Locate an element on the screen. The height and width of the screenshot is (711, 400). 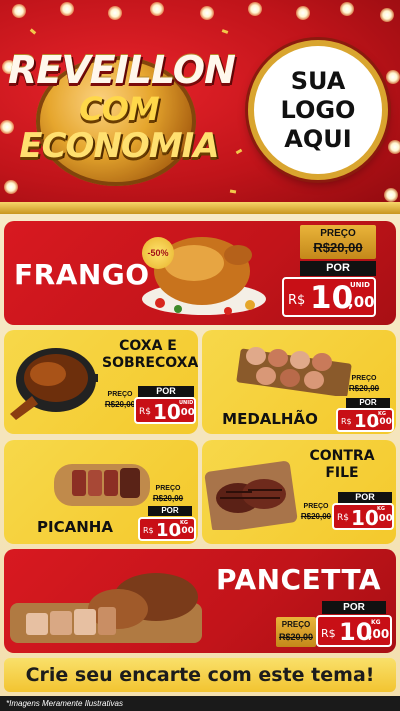
logo-text-3: AQUI is located at coordinates (318, 138).